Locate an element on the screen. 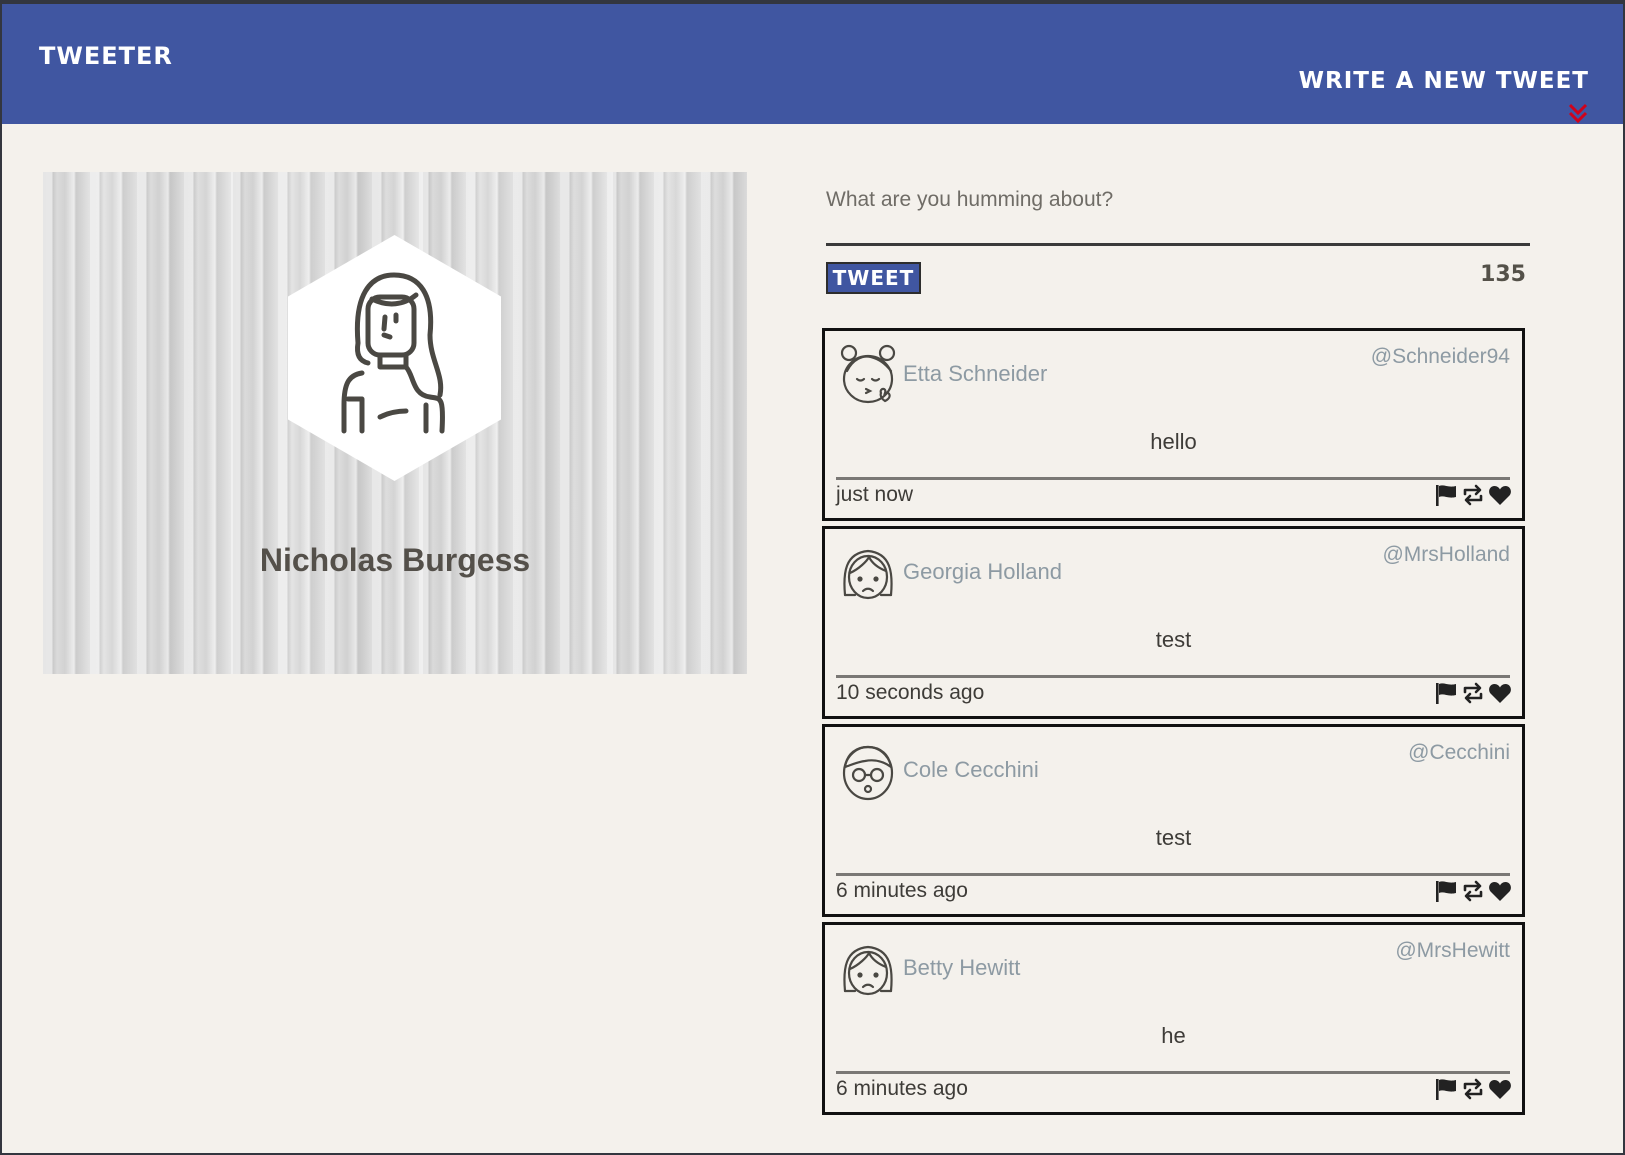  tweet-timestamp: just now is located at coordinates (875, 494).